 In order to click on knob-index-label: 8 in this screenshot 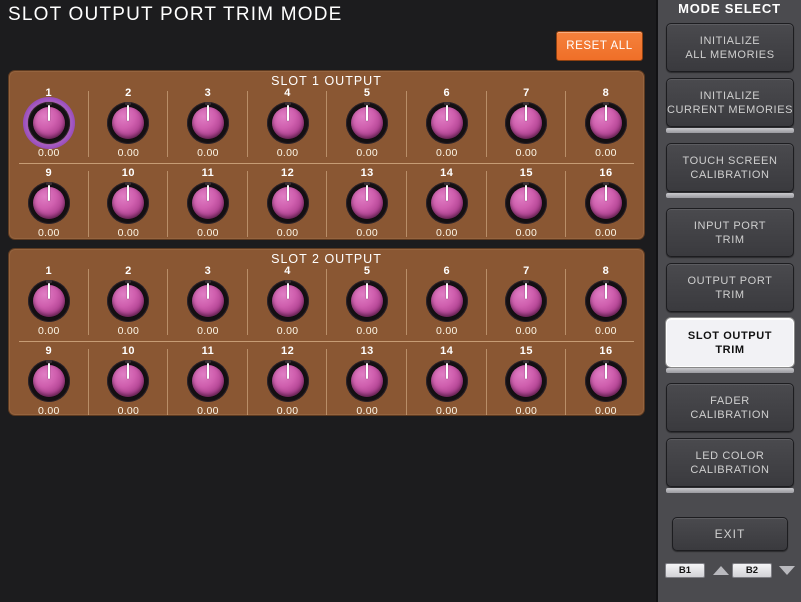, I will do `click(606, 93)`.